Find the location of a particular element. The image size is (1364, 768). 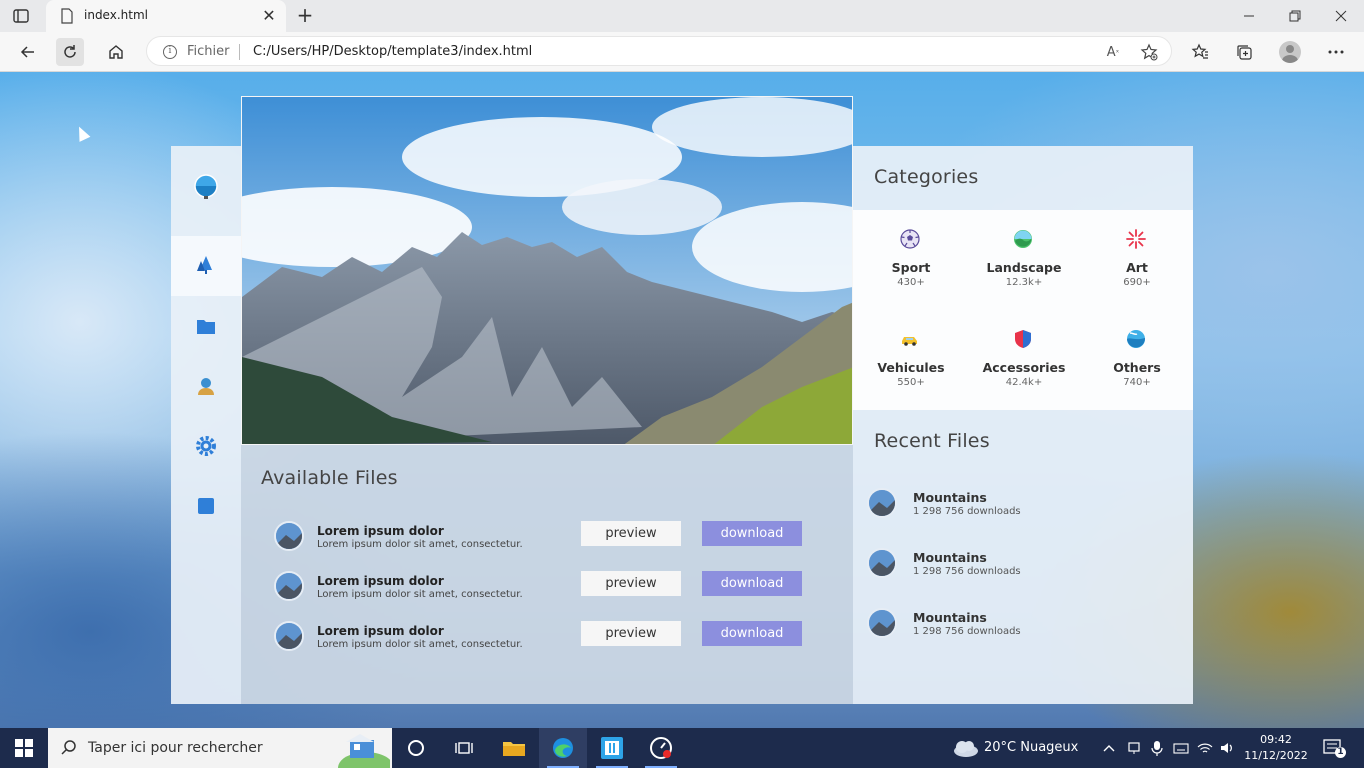

file-explorer-icon is located at coordinates (514, 748).